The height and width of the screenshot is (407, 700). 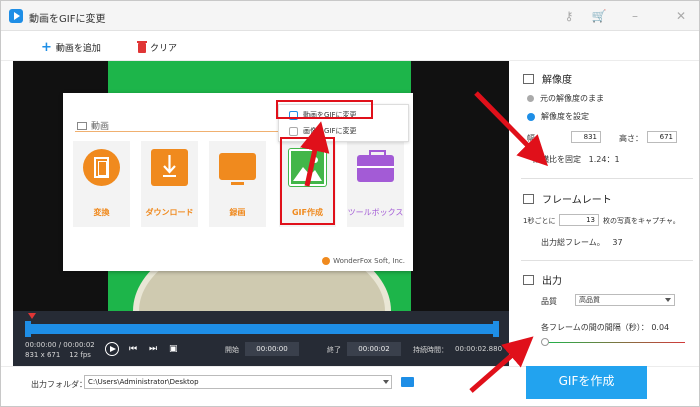 What do you see at coordinates (46, 47) in the screenshot?
I see `plus-icon: +` at bounding box center [46, 47].